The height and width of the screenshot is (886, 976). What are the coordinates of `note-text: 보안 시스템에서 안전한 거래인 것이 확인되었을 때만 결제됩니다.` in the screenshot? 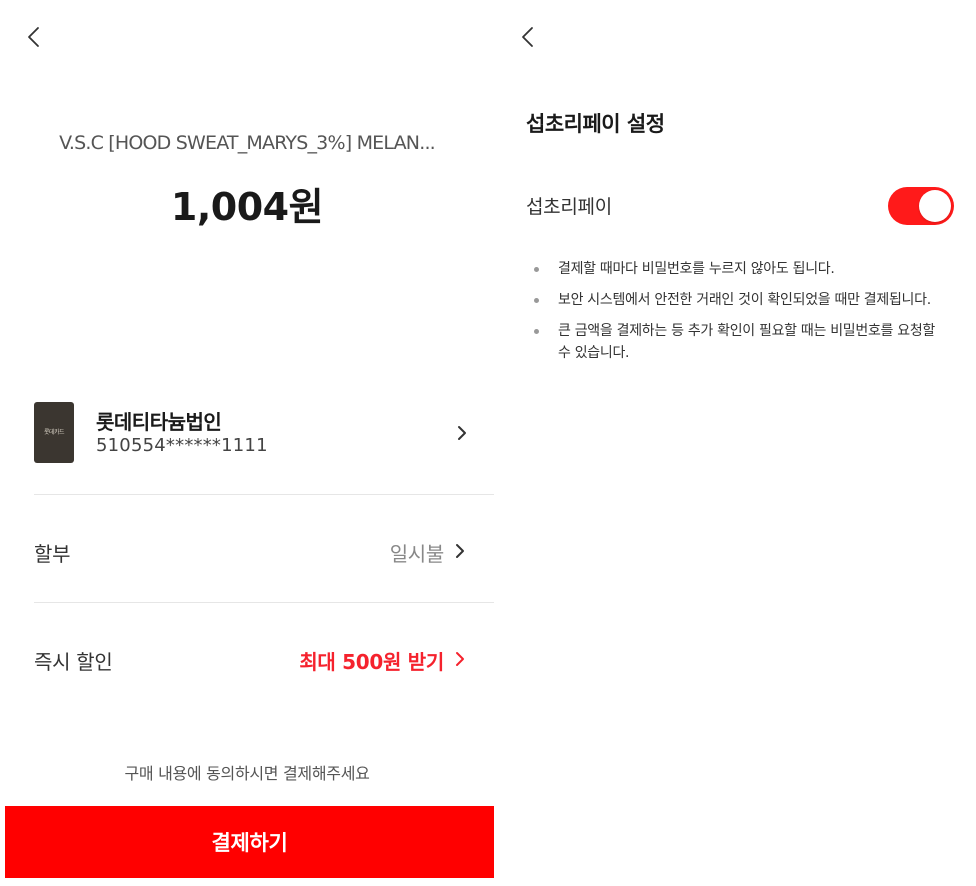 It's located at (744, 300).